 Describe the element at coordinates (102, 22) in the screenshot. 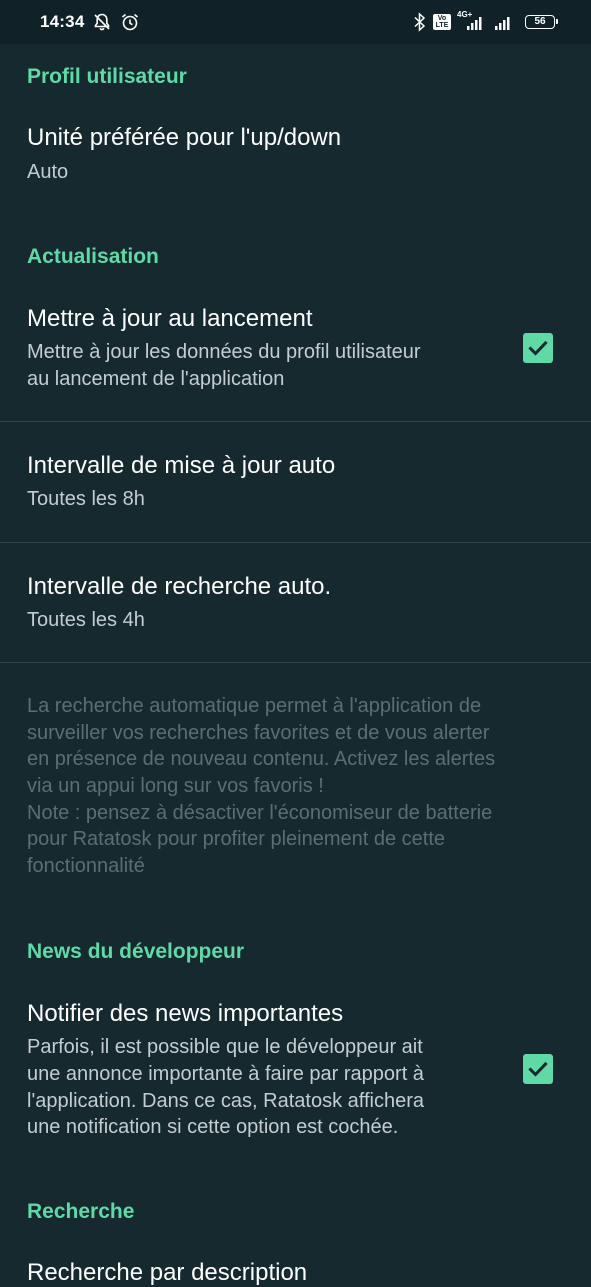

I see `notifications-off-icon` at that location.